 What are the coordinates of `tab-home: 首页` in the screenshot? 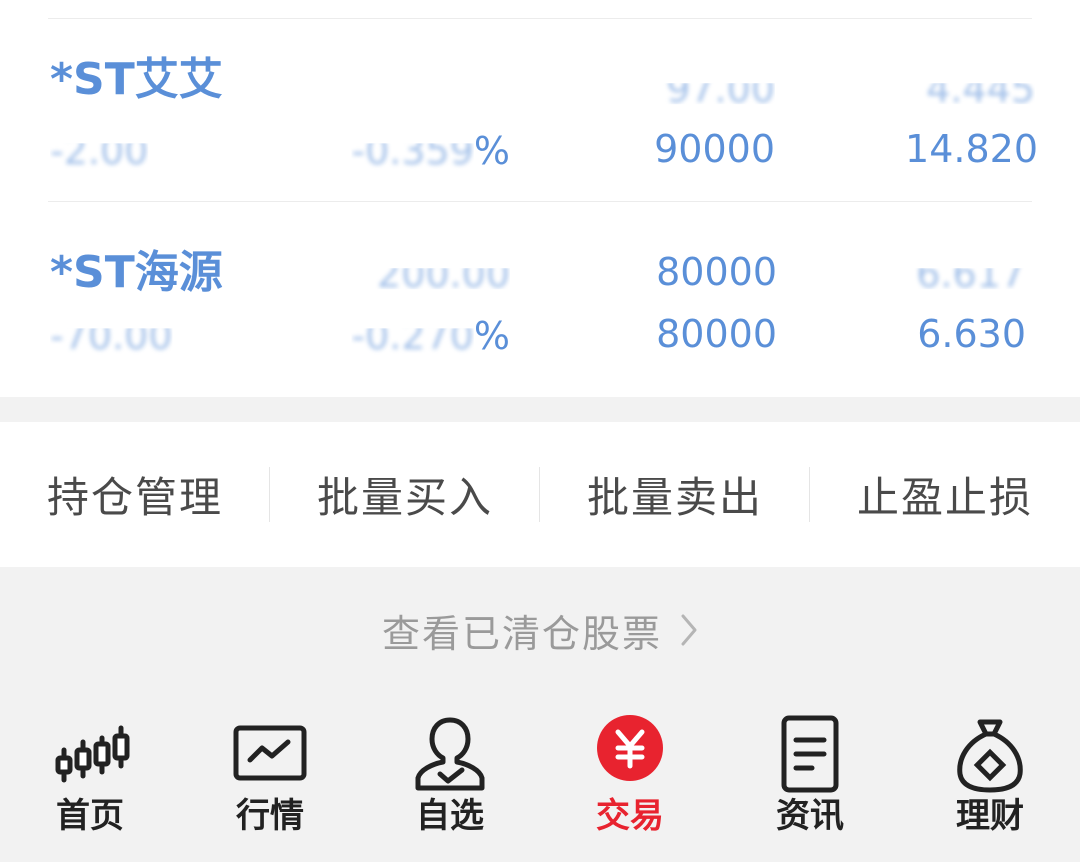 It's located at (90, 781).